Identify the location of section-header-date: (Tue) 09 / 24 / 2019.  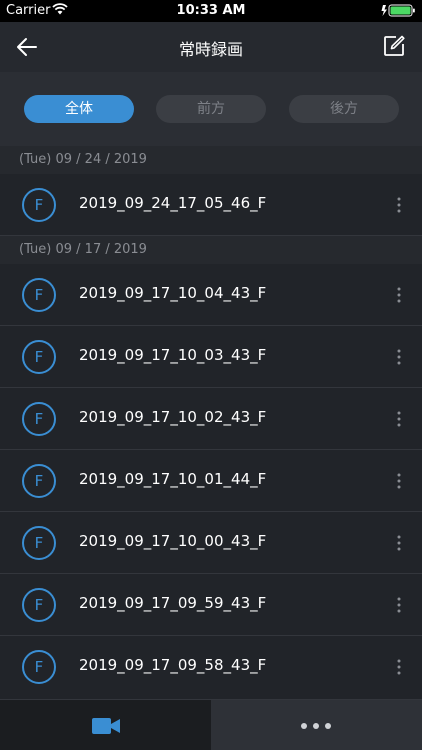
(211, 160).